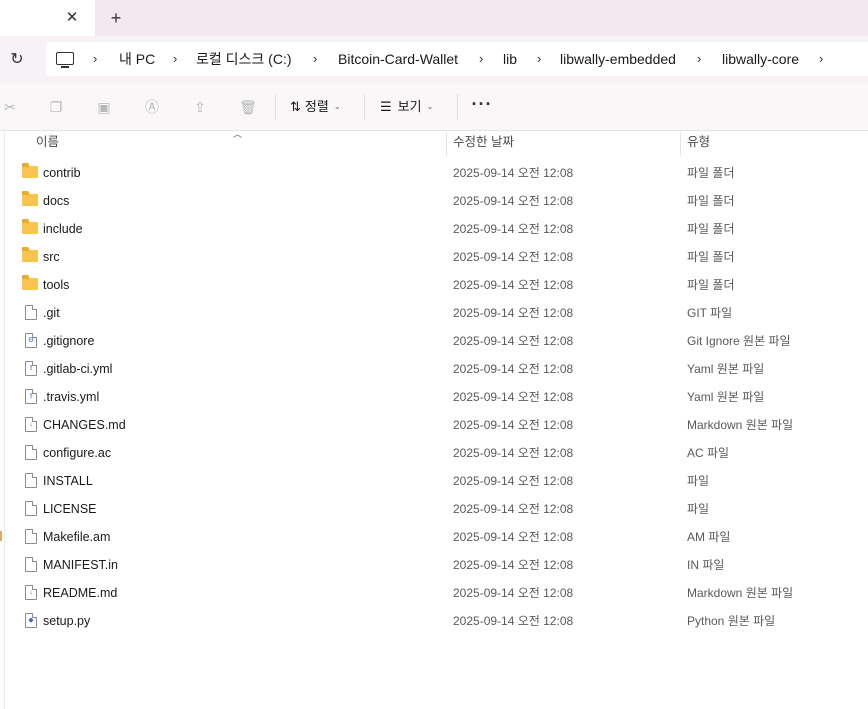 This screenshot has width=868, height=709. What do you see at coordinates (482, 105) in the screenshot?
I see `more-options-icon: ···` at bounding box center [482, 105].